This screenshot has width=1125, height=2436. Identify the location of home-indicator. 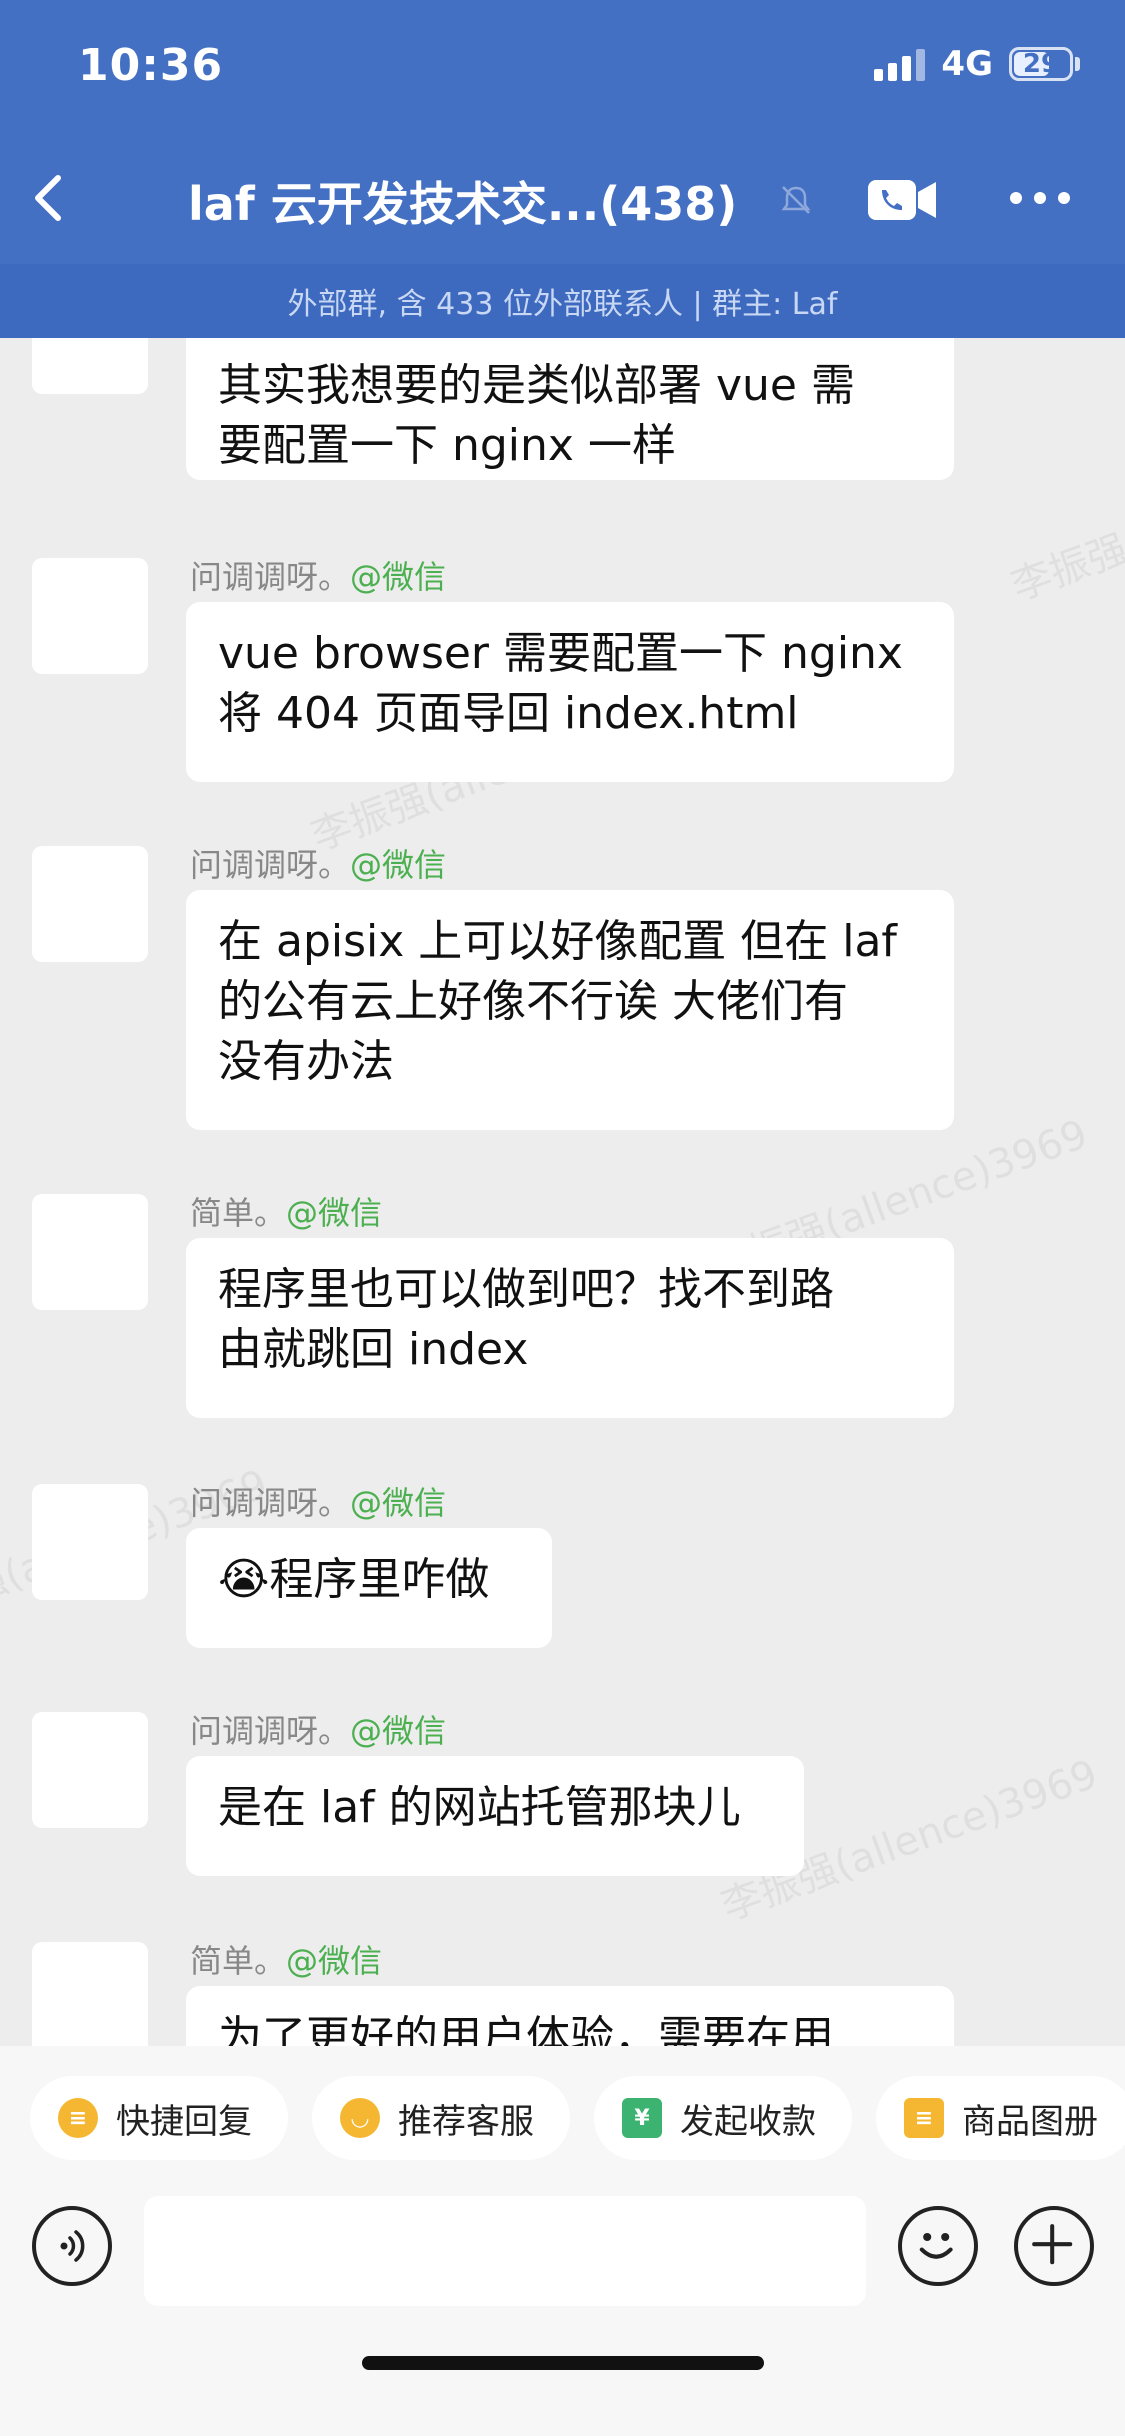
(563, 2363).